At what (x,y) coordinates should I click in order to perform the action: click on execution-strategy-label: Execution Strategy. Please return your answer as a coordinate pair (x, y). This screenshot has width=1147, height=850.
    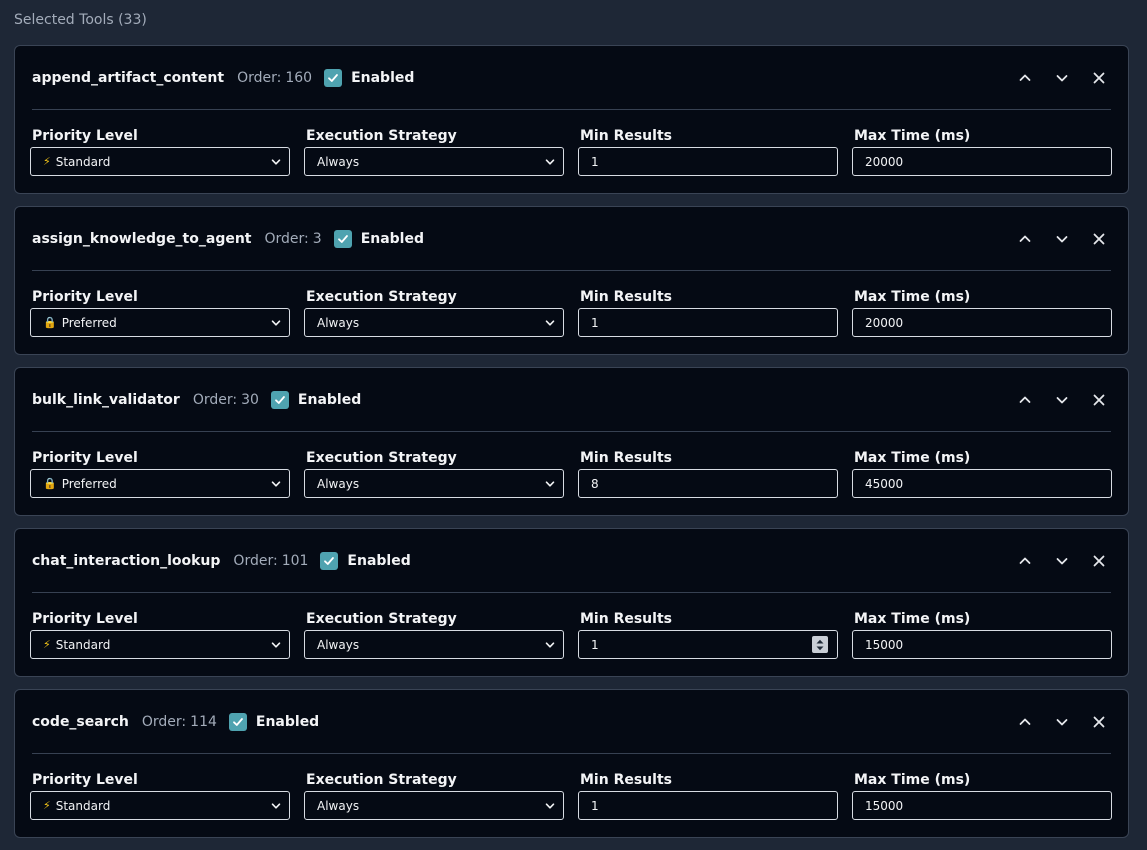
    Looking at the image, I should click on (381, 458).